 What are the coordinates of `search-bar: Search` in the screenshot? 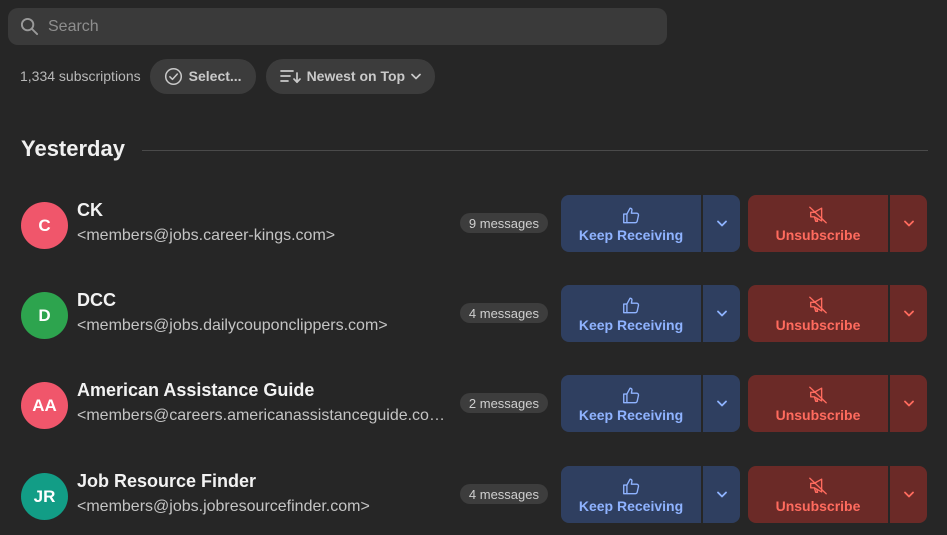 It's located at (337, 26).